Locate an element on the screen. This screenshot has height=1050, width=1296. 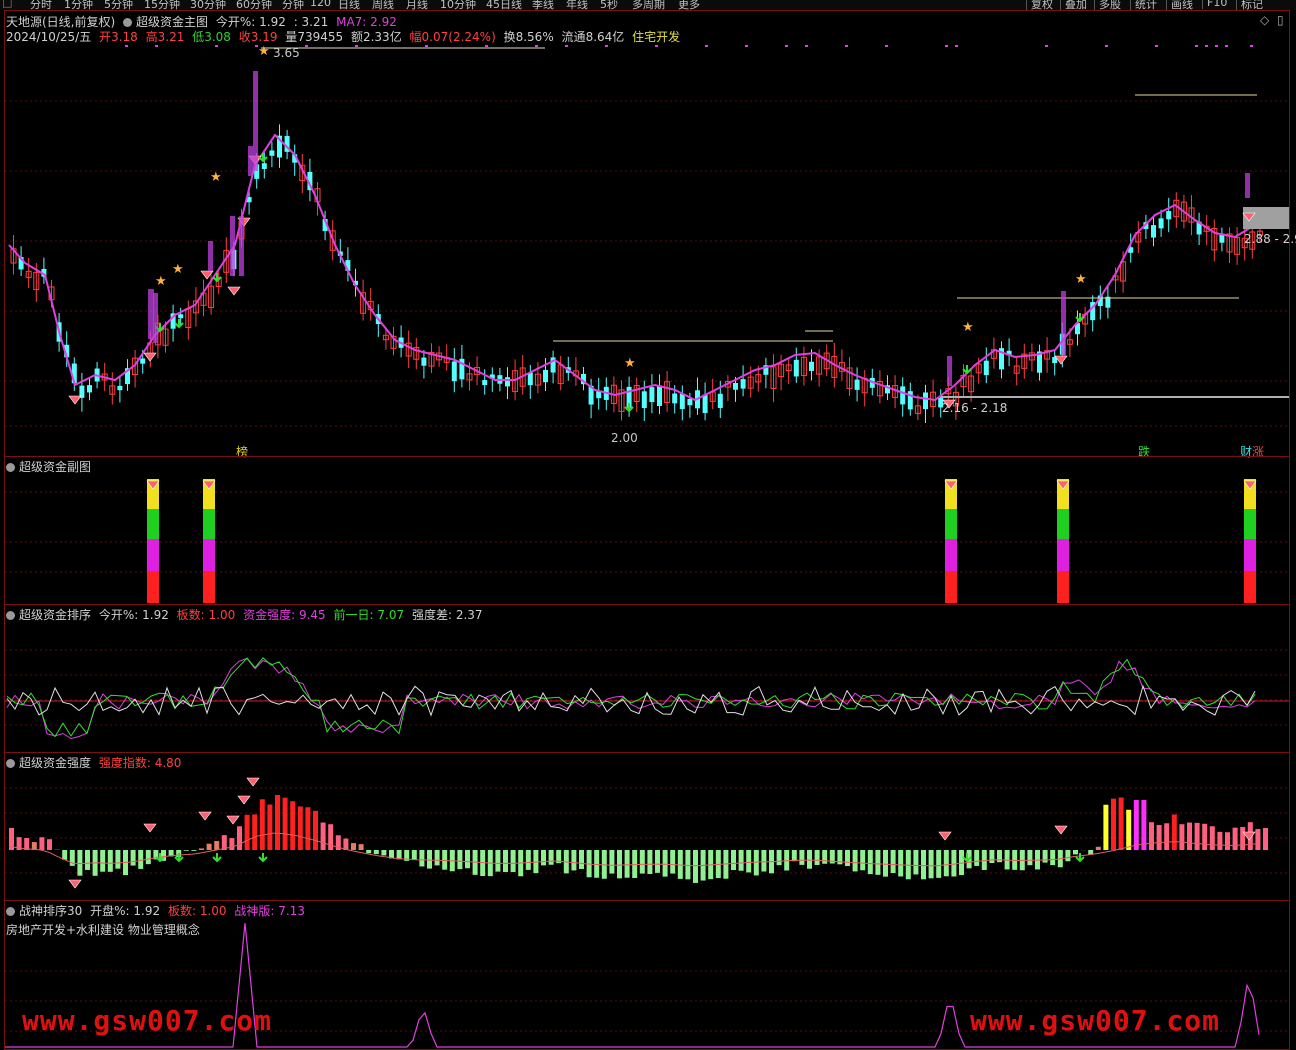
sub3-index-label: 强度指数: is located at coordinates (124, 763).